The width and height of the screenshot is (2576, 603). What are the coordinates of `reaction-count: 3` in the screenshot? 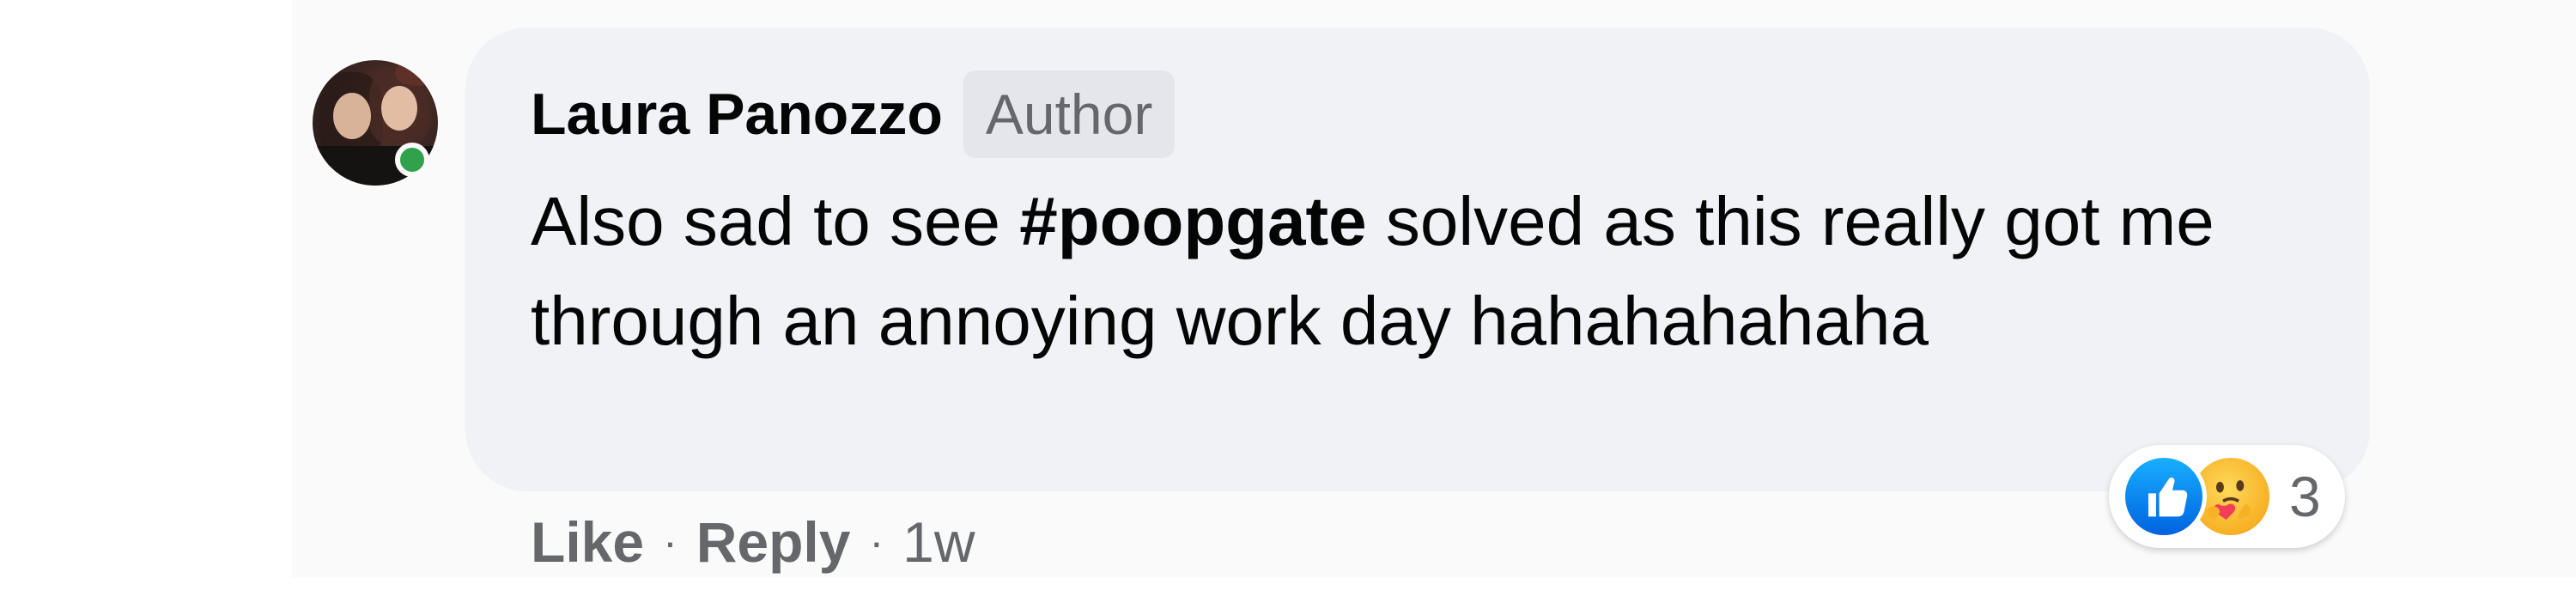 It's located at (2305, 496).